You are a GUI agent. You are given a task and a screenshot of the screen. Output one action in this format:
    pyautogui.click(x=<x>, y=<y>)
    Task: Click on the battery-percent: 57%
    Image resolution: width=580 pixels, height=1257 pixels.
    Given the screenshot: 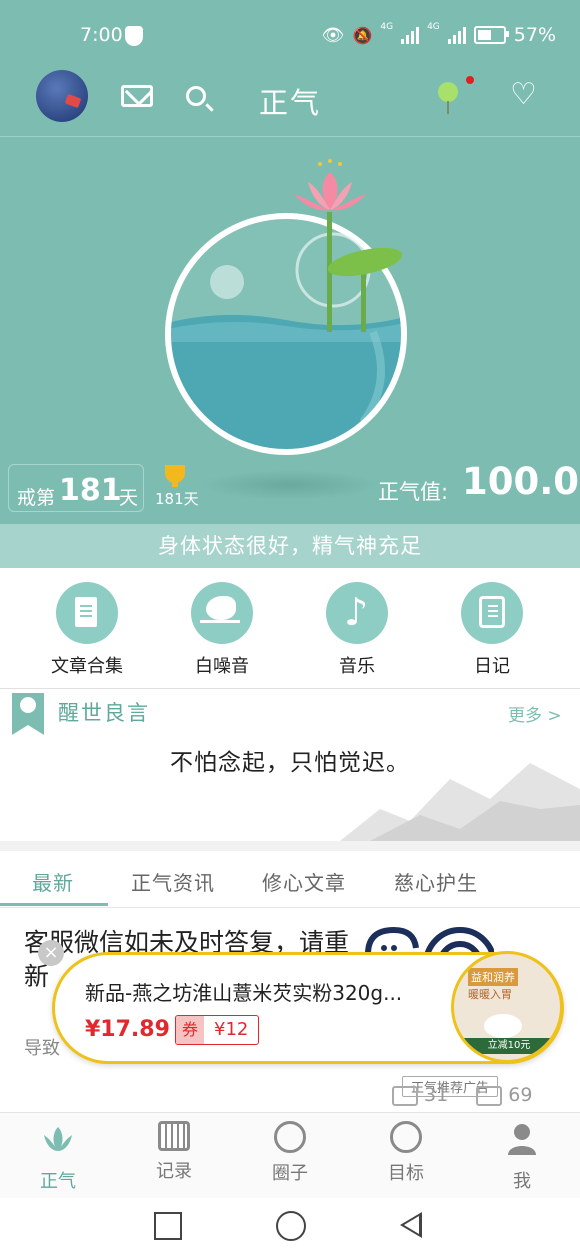 What is the action you would take?
    pyautogui.click(x=534, y=35)
    